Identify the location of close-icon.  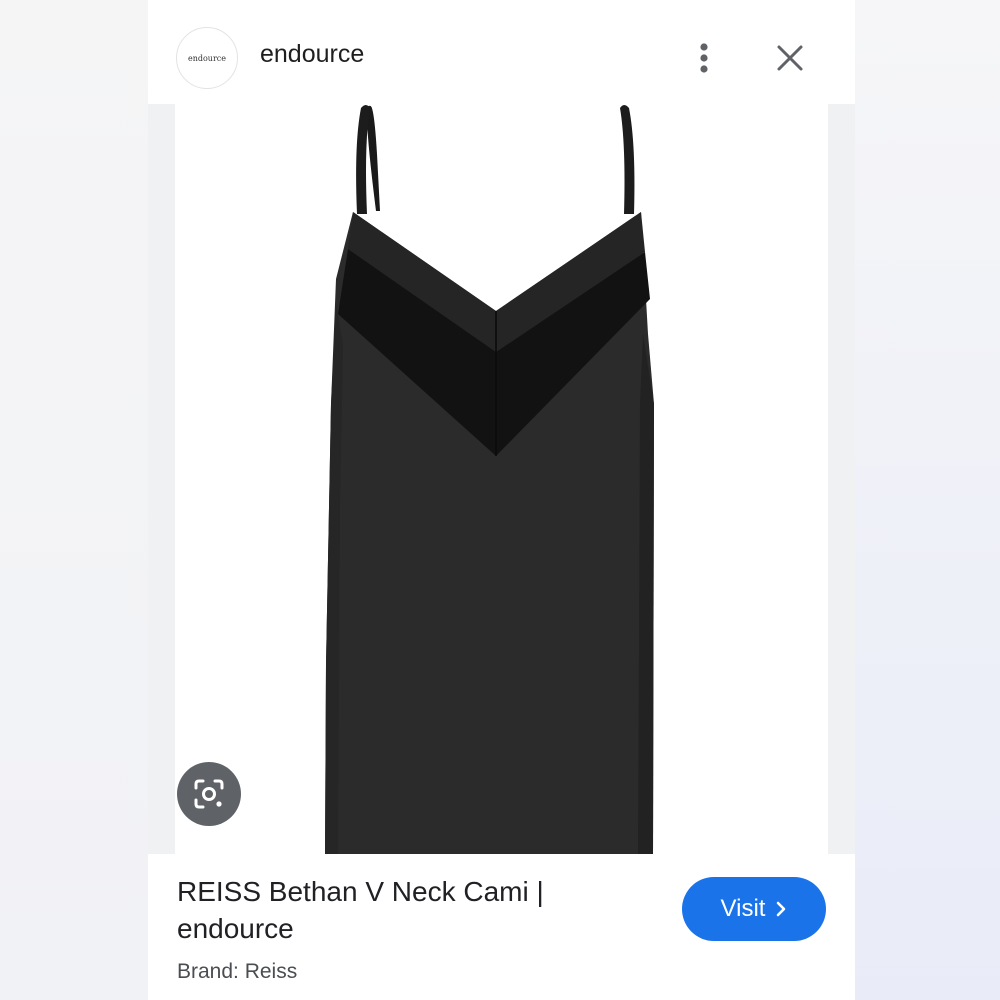
(790, 58).